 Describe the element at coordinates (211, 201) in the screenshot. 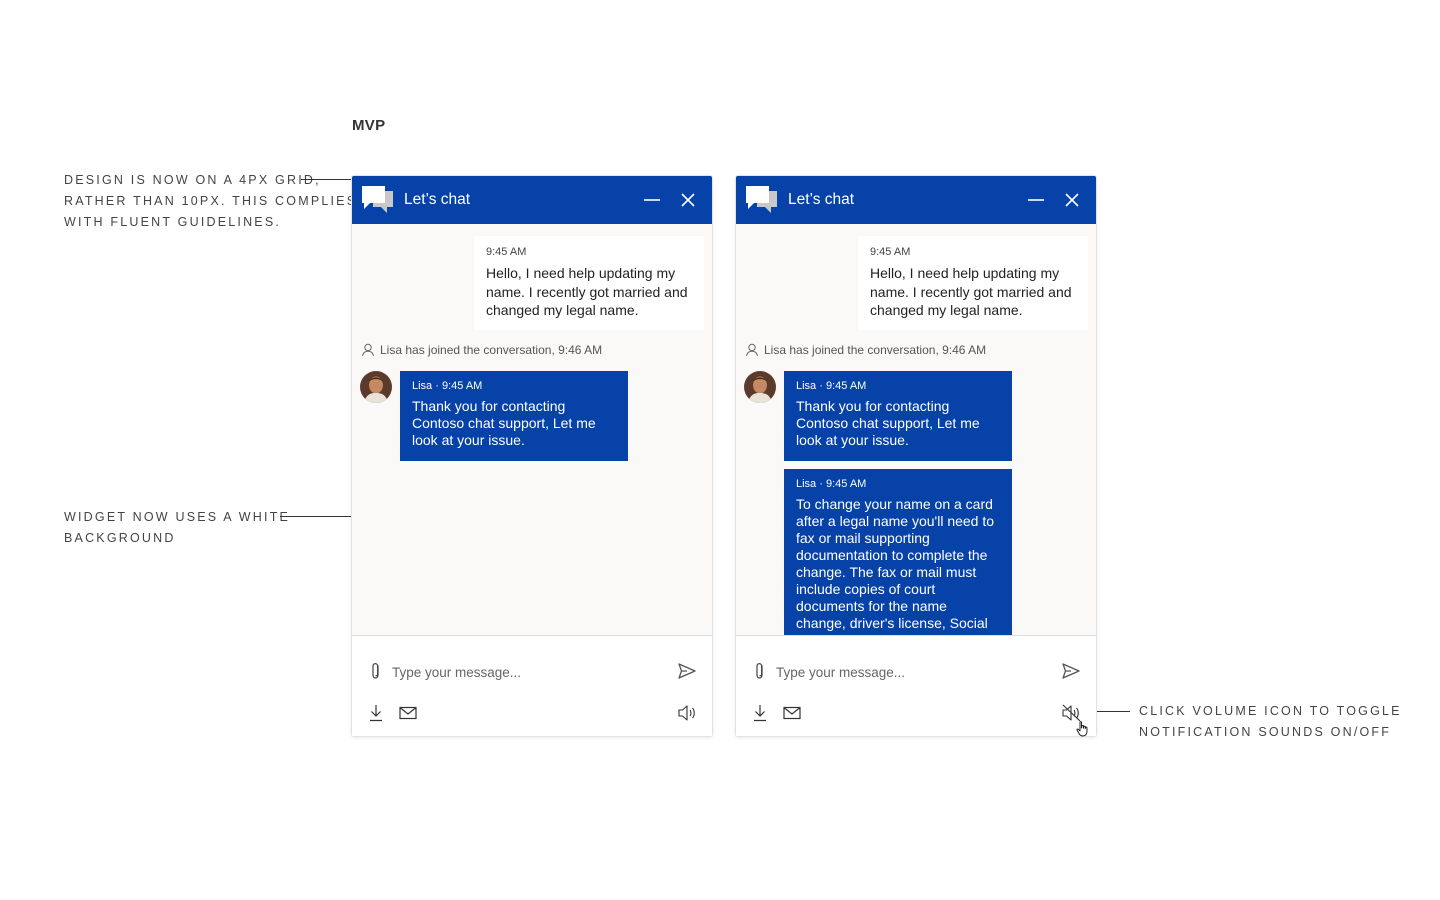

I see `annotation-line: rather than 10px. This complies` at that location.